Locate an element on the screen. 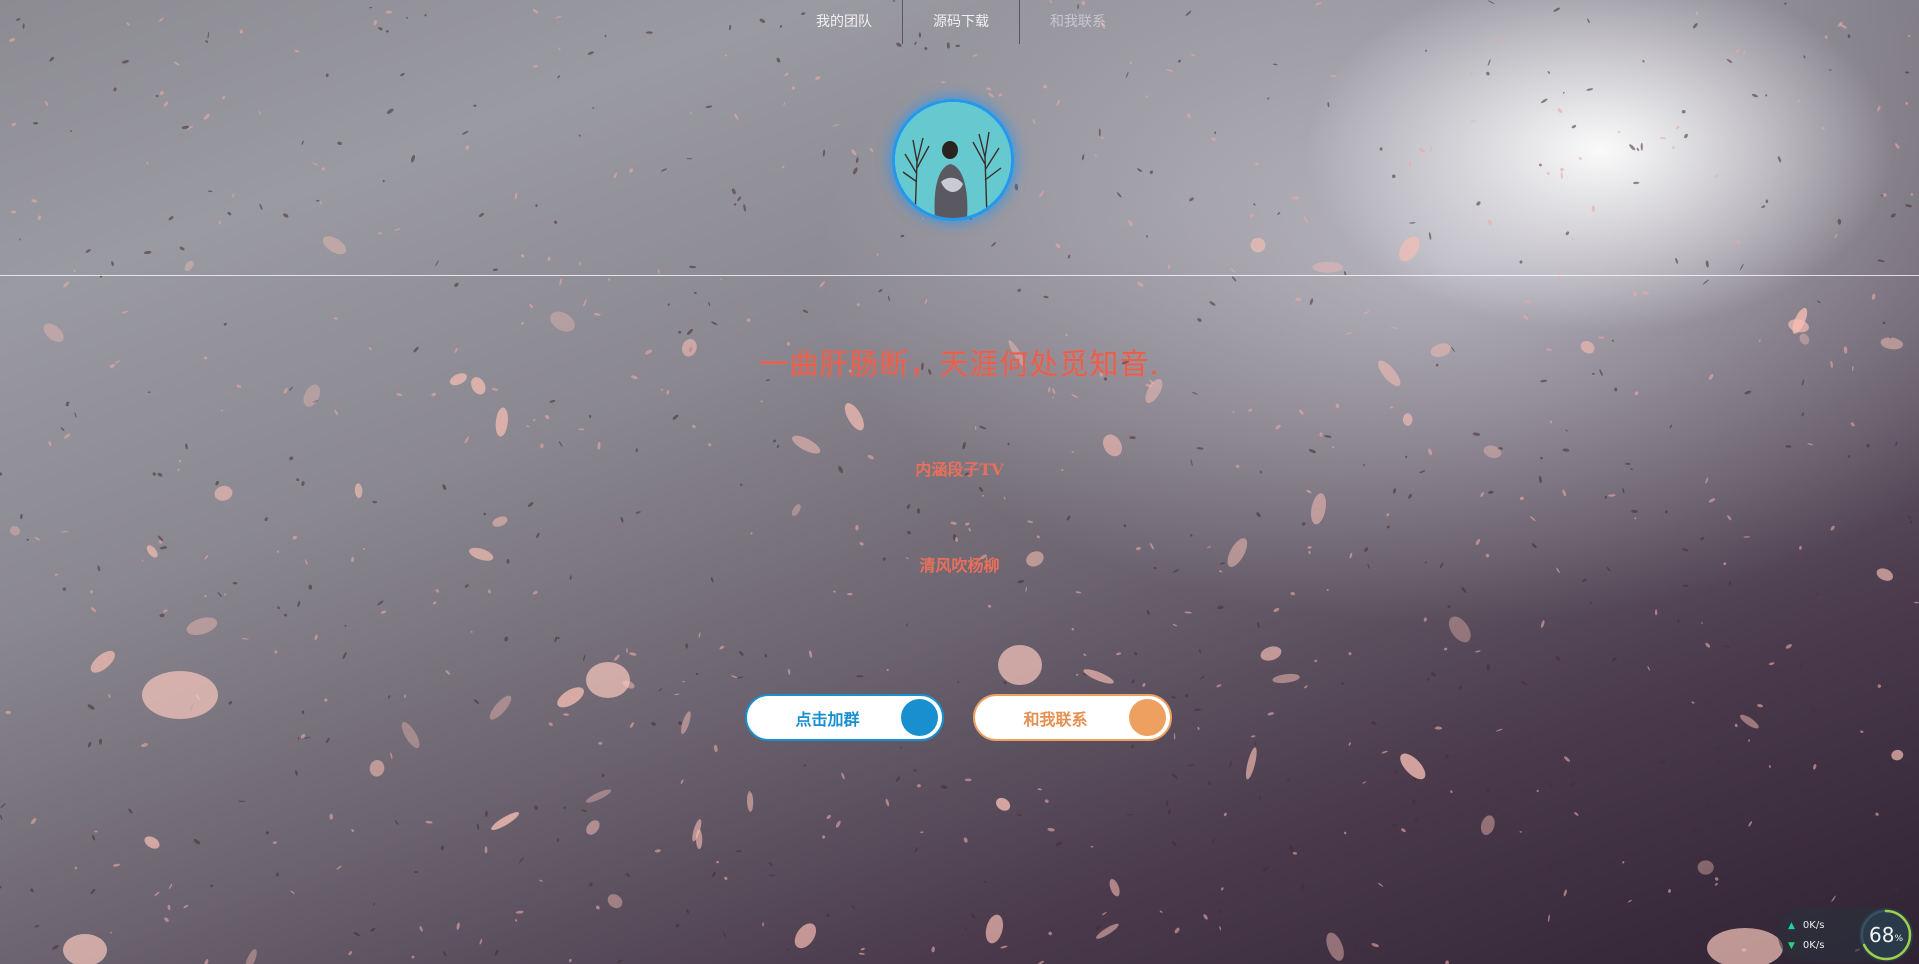  join-group-toggle-dot is located at coordinates (919, 717).